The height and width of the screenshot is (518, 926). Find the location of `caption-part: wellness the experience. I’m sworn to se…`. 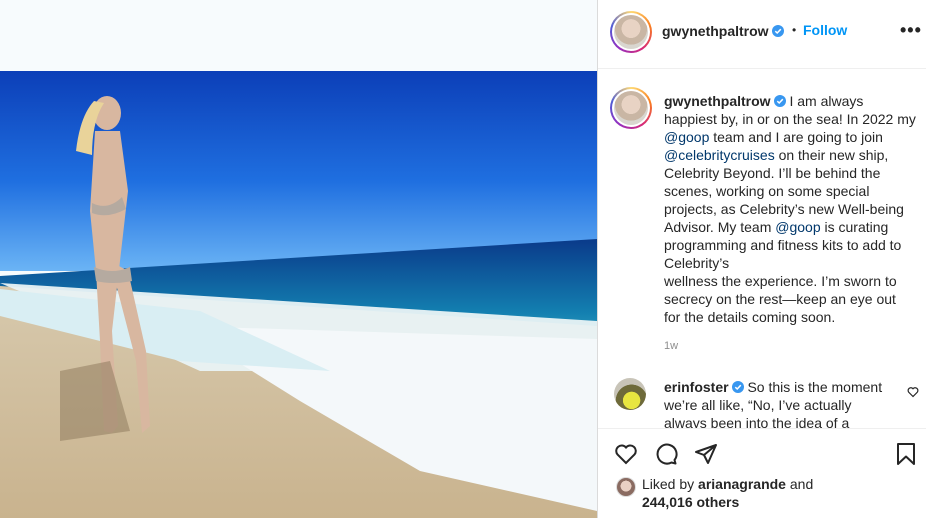

caption-part: wellness the experience. I’m sworn to se… is located at coordinates (780, 299).